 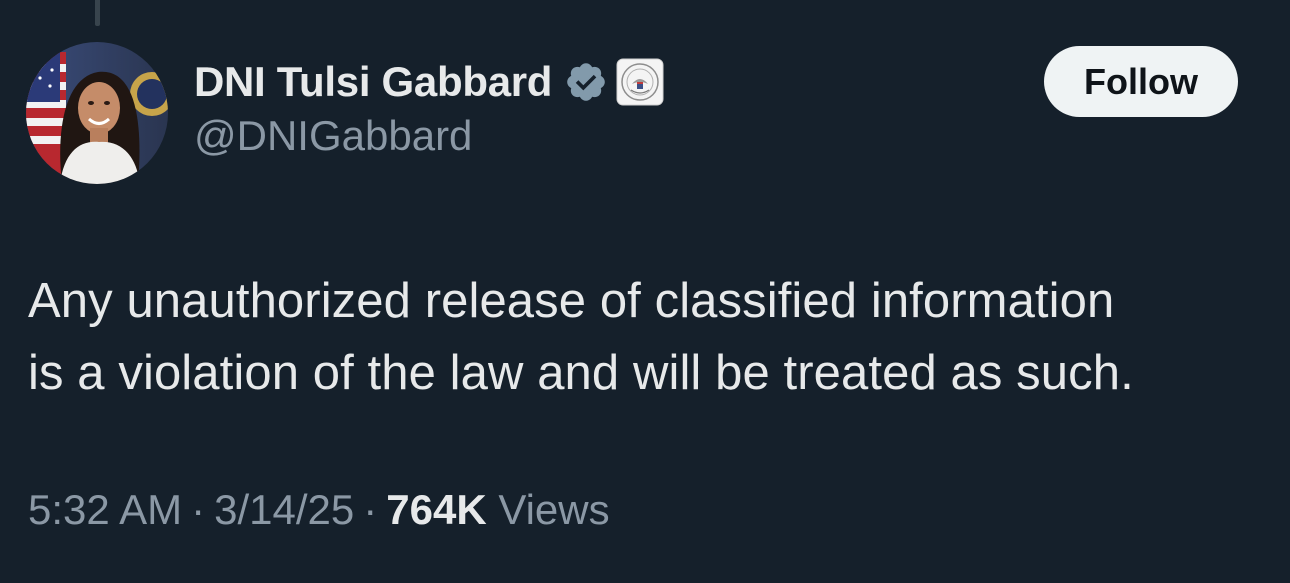 What do you see at coordinates (284, 509) in the screenshot?
I see `tweet-date: 3/14/25` at bounding box center [284, 509].